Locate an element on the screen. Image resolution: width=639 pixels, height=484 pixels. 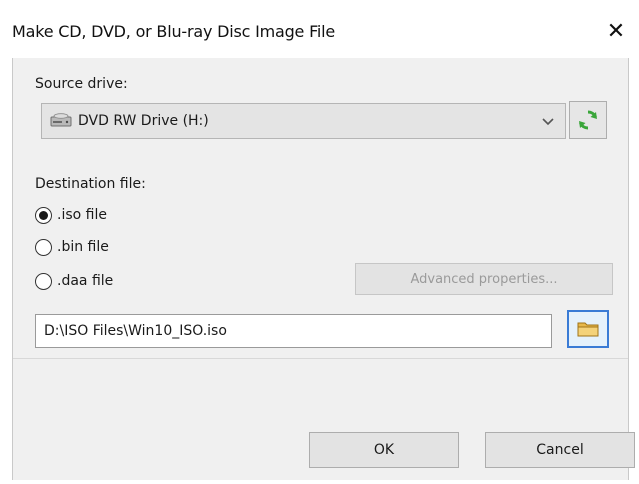
refresh-drives-button is located at coordinates (588, 120).